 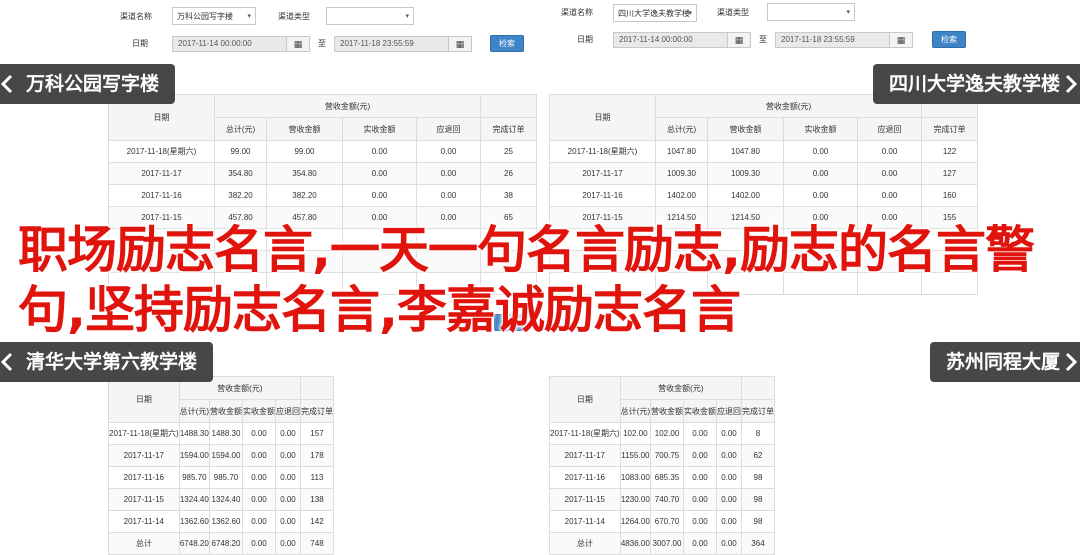 I want to click on col-orders-header: 完成订单, so click(x=757, y=411).